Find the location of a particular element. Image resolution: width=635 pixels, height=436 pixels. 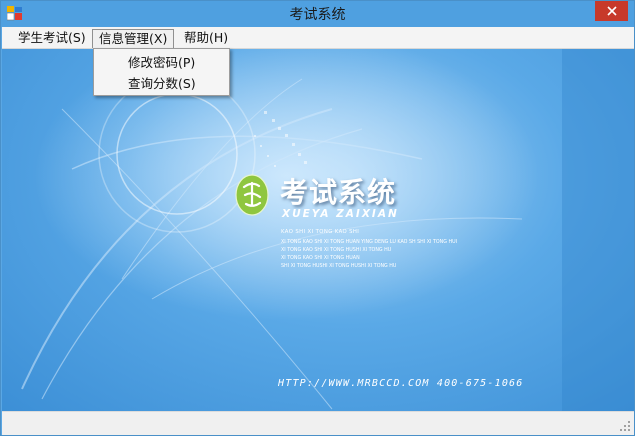

brand-english-subtitle: XUEYA ZAIXIAN is located at coordinates (340, 214).